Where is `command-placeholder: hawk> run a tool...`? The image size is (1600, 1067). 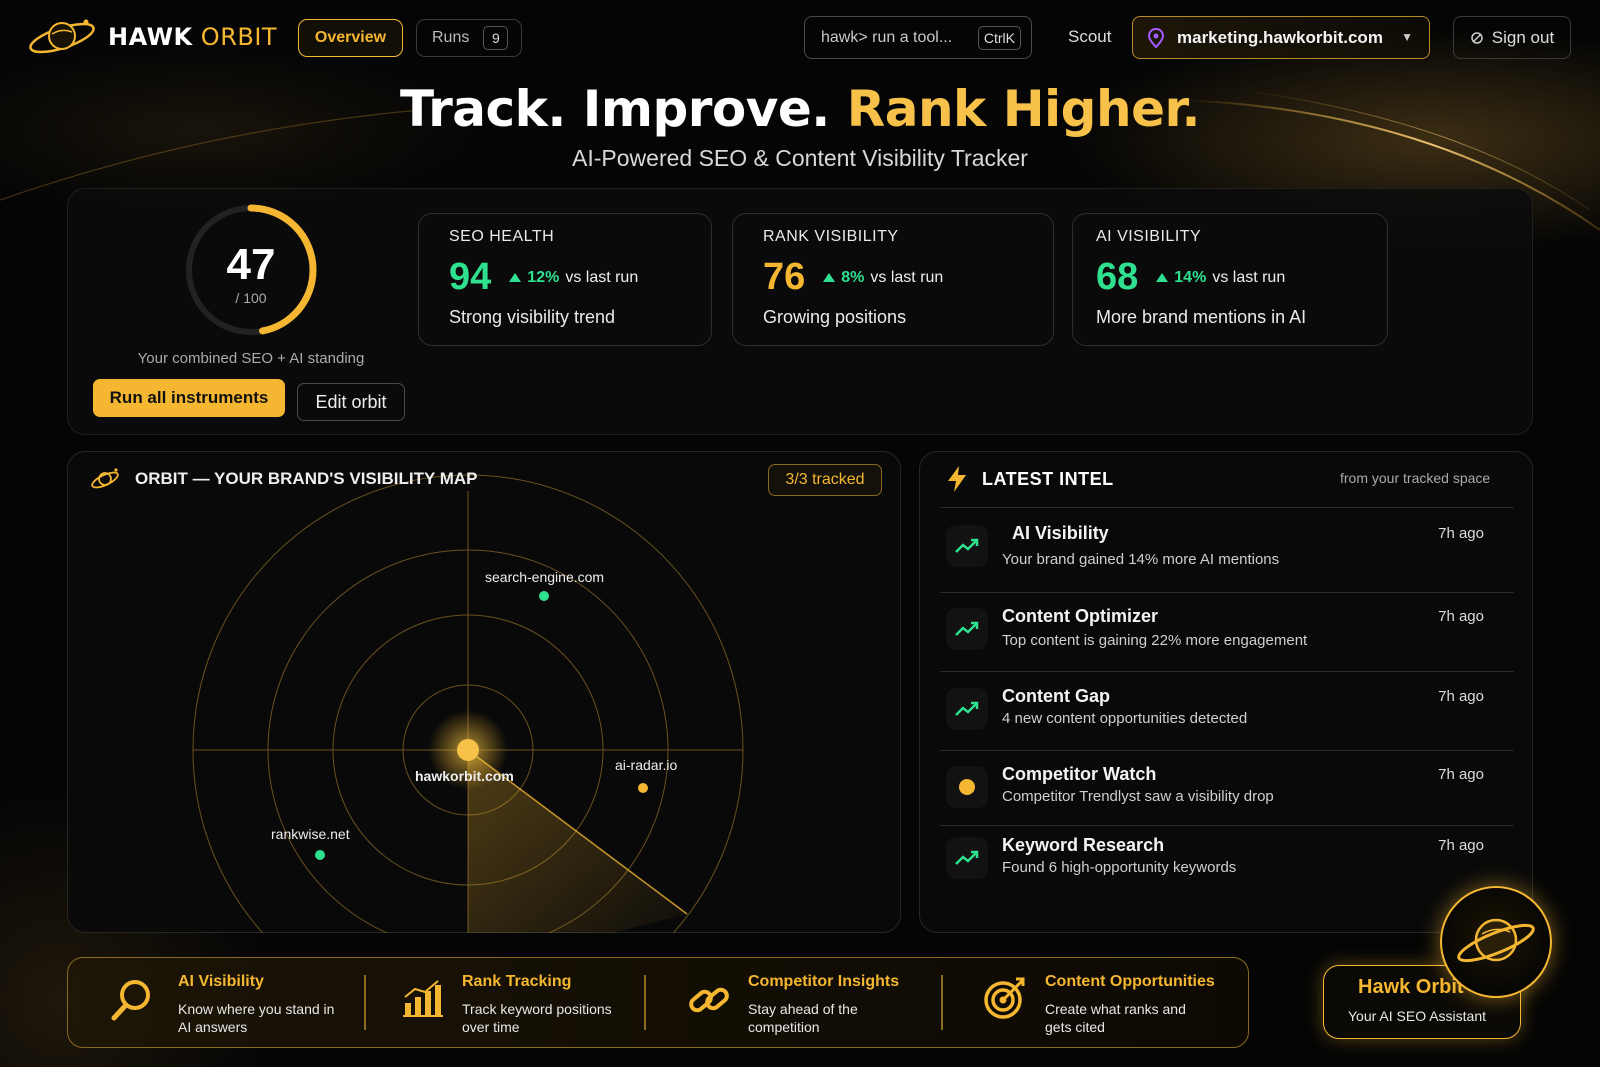
command-placeholder: hawk> run a tool... is located at coordinates (887, 37).